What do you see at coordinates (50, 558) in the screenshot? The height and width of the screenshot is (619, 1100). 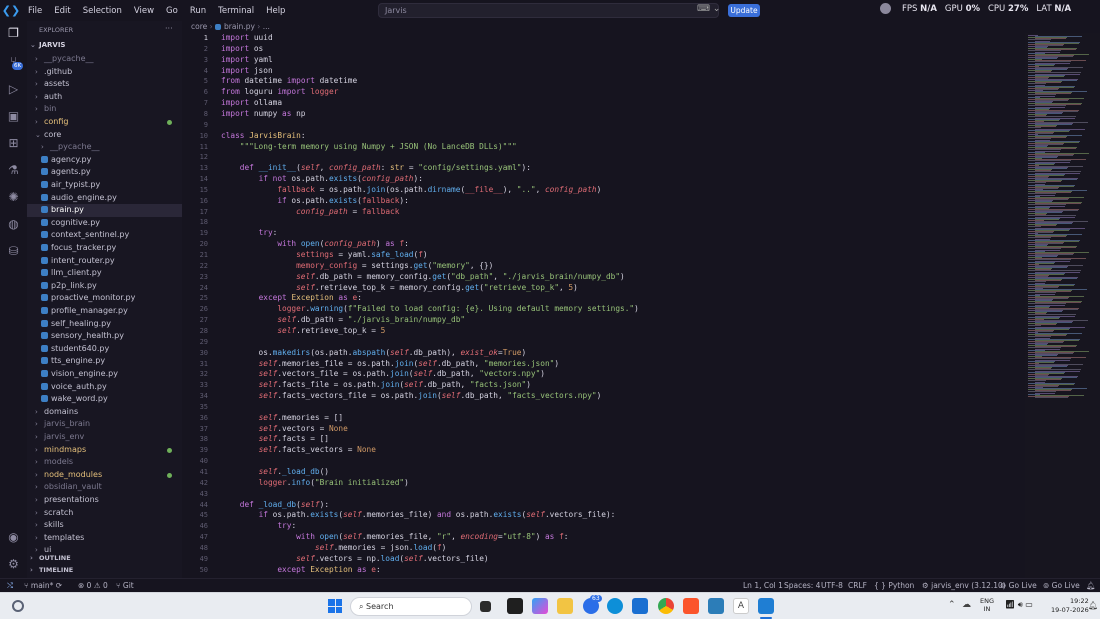 I see `outline-section: › OUTLINE` at bounding box center [50, 558].